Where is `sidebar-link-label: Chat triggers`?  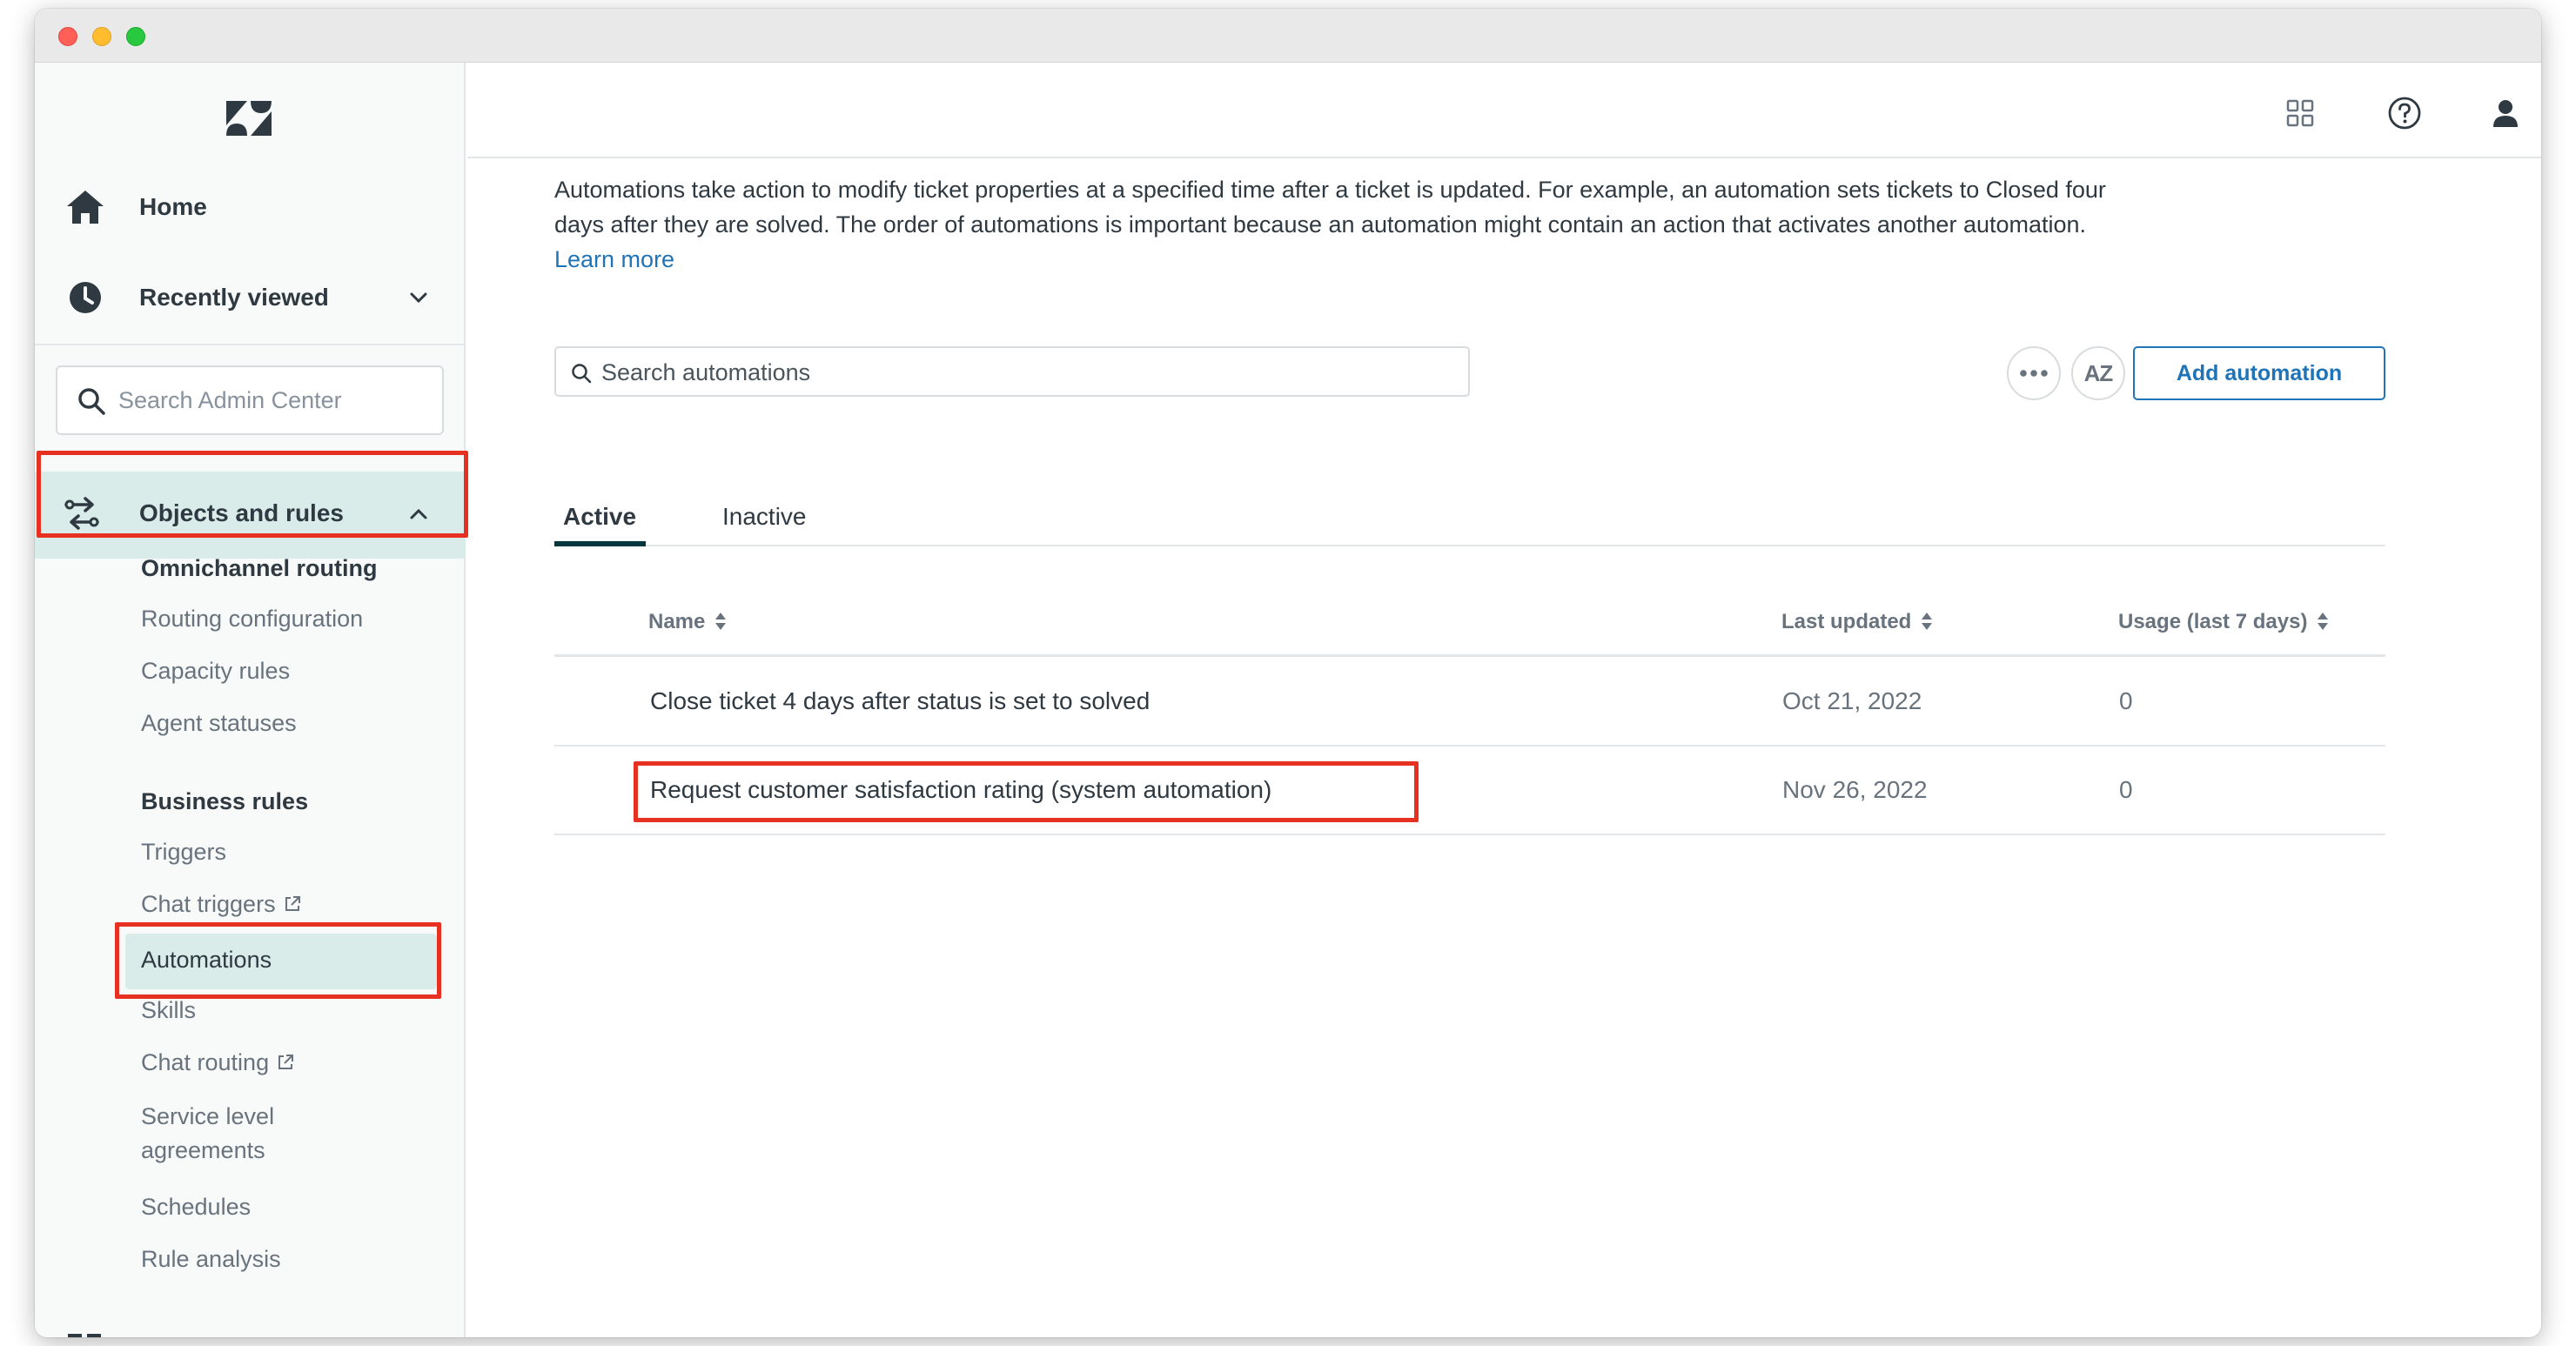
sidebar-link-label: Chat triggers is located at coordinates (208, 904).